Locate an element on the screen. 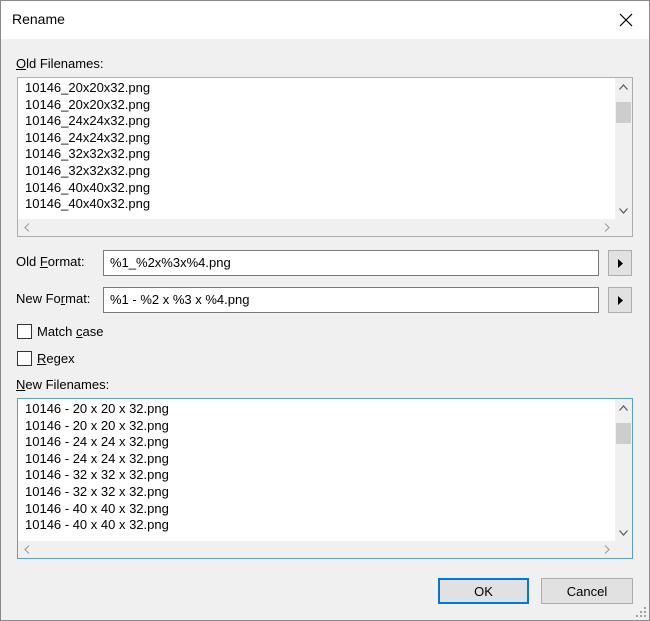  regex-checkbox is located at coordinates (24, 358).